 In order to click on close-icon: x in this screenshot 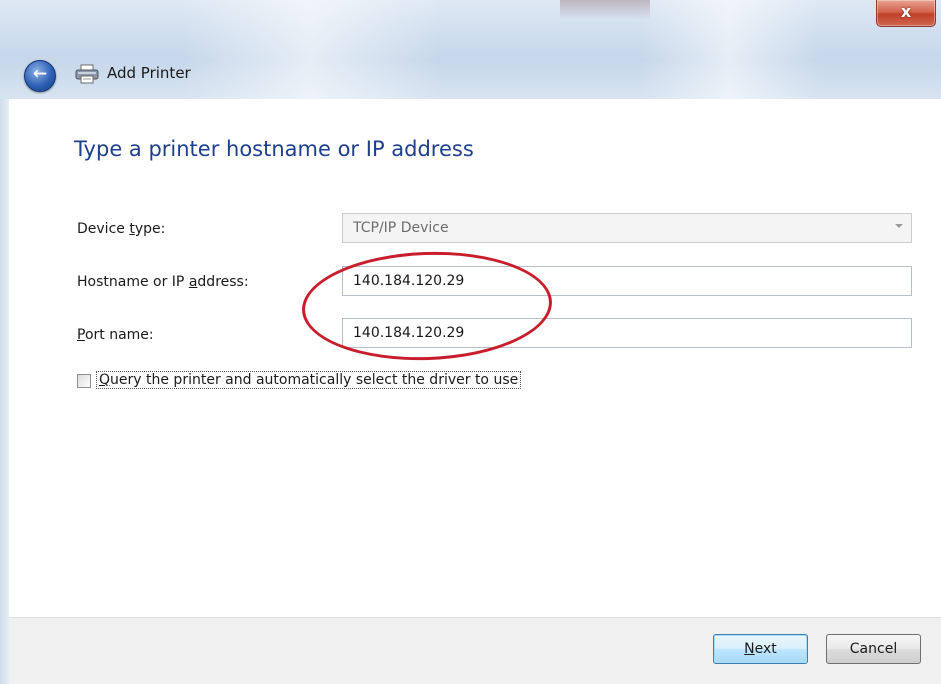, I will do `click(906, 11)`.